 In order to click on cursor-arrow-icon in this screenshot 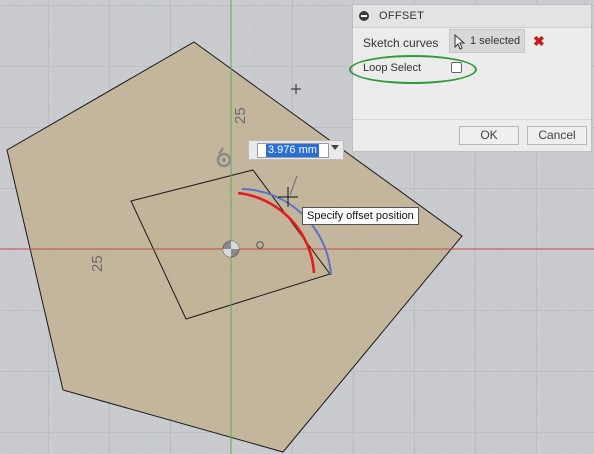, I will do `click(460, 42)`.